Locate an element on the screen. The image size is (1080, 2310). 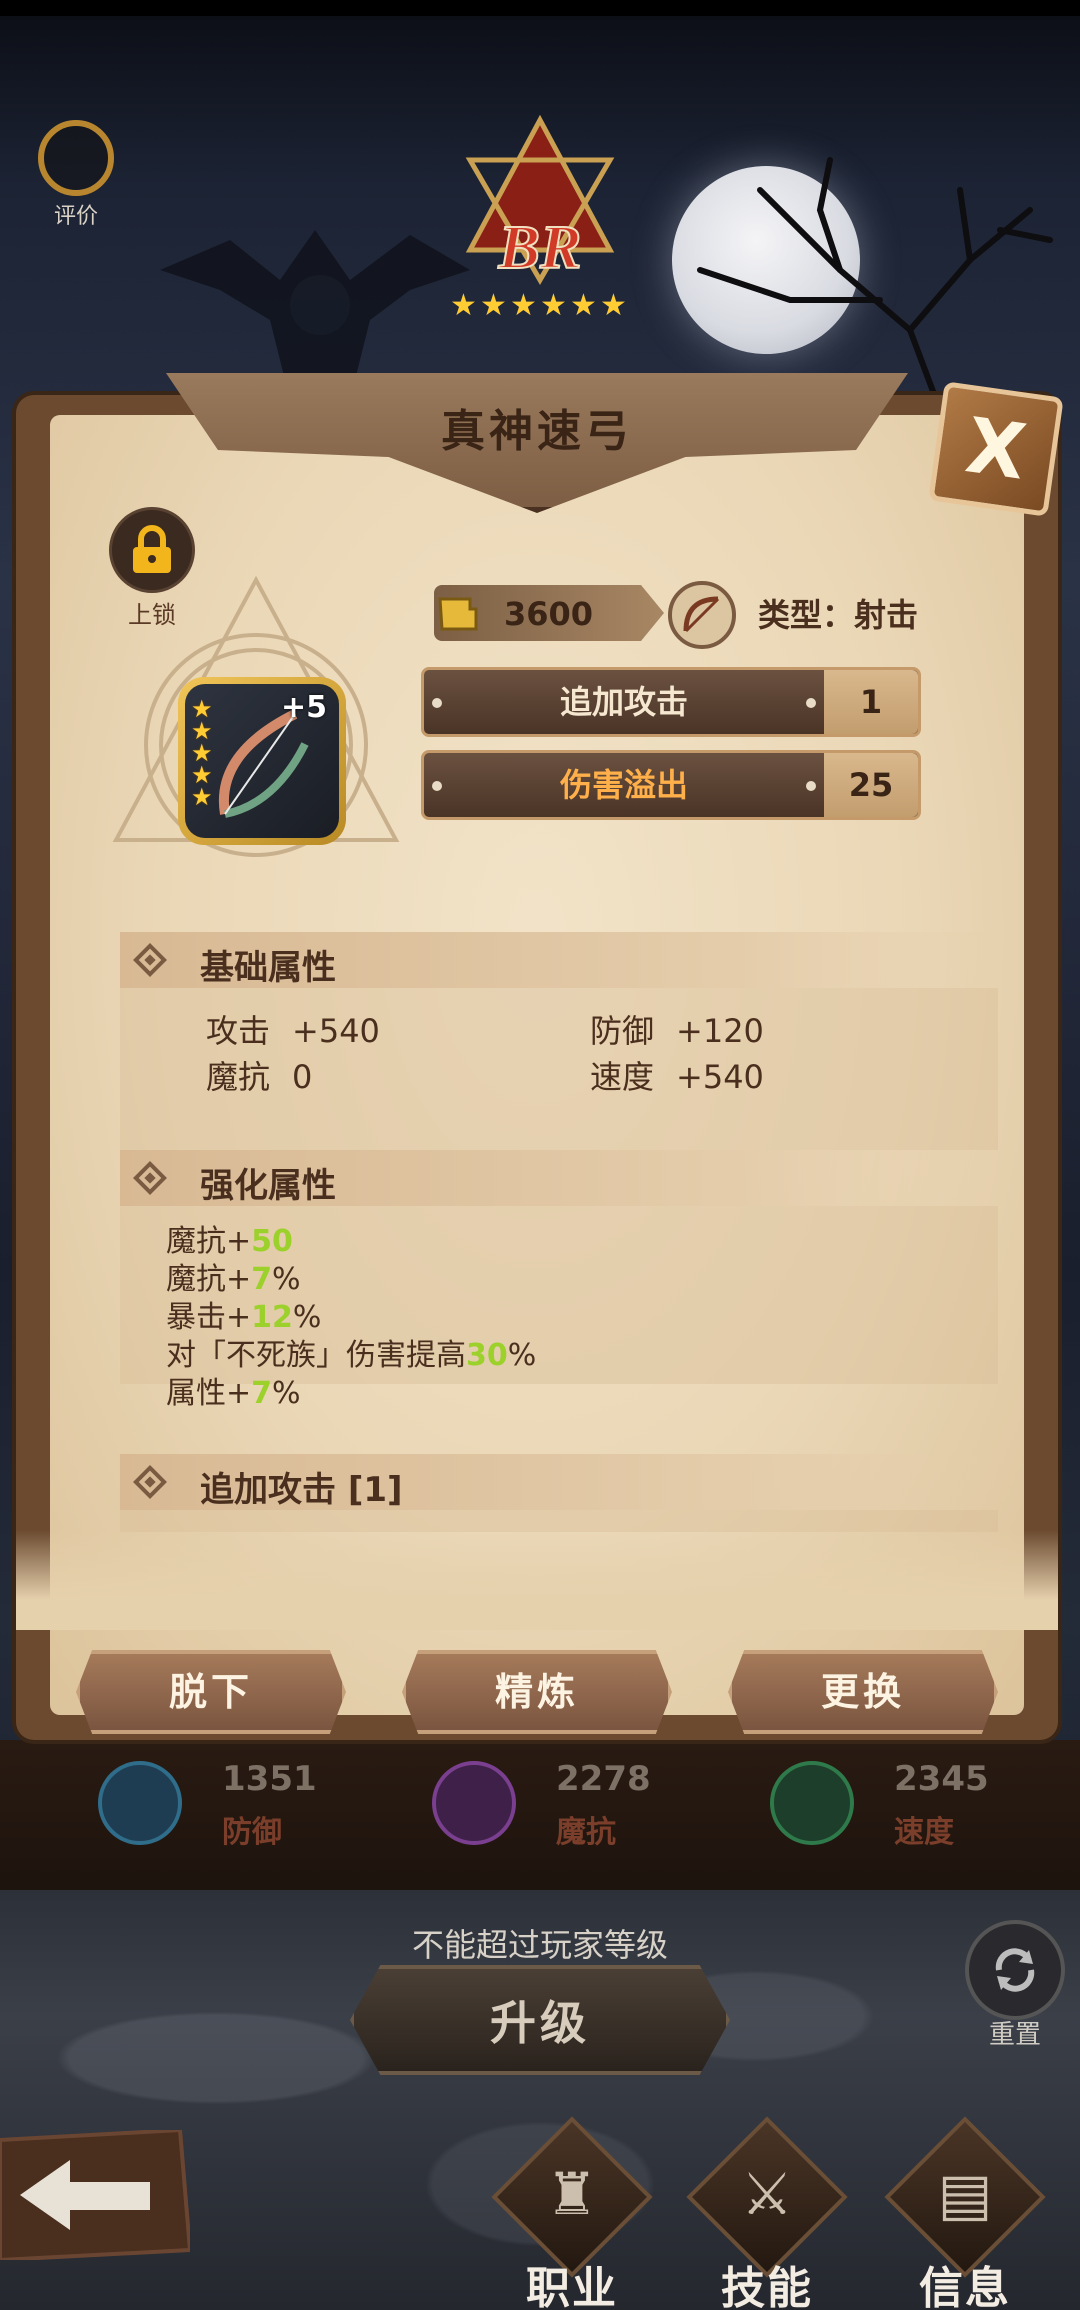
item-icon: ★ ★ ★ ★ ★ +5 is located at coordinates (262, 761).